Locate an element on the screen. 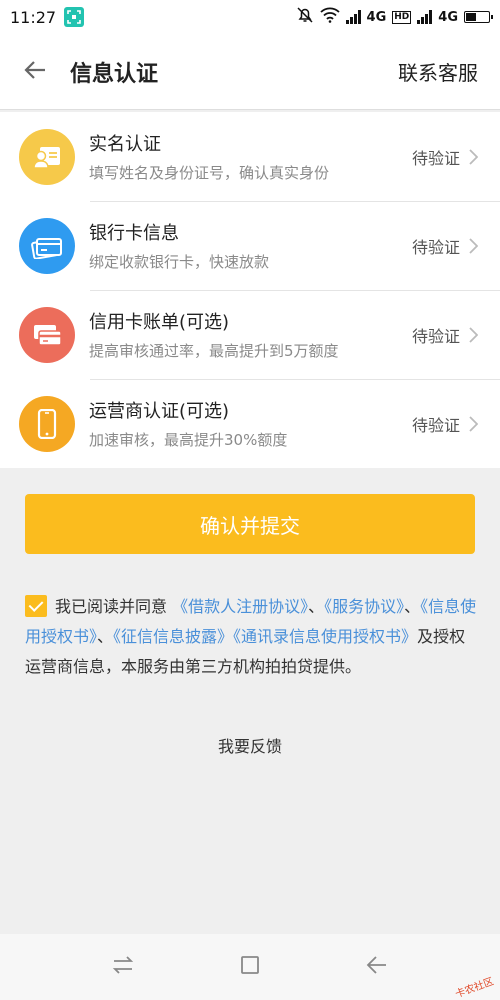 Image resolution: width=500 pixels, height=1000 pixels. page-title: 信息认证 is located at coordinates (114, 74).